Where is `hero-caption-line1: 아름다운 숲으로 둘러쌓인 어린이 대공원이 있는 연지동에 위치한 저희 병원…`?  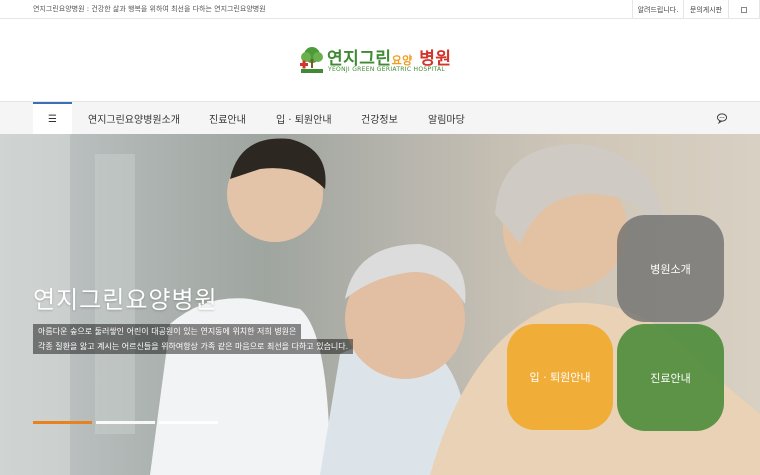 hero-caption-line1: 아름다운 숲으로 둘러쌓인 어린이 대공원이 있는 연지동에 위치한 저희 병원… is located at coordinates (167, 331).